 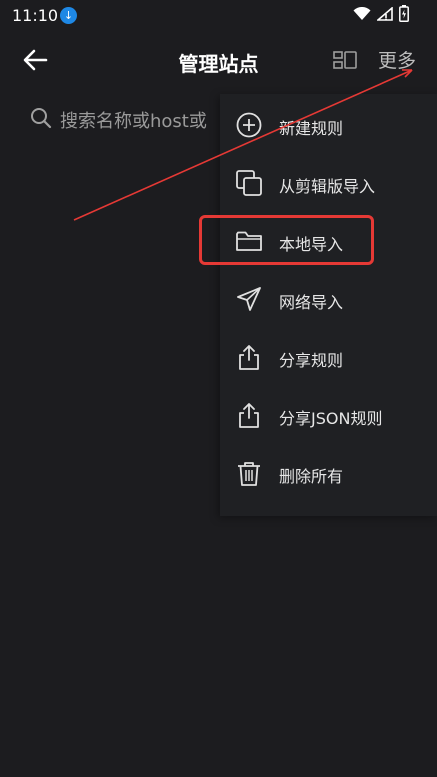 I want to click on menu-item-delete-all: 删除所有, so click(x=328, y=473).